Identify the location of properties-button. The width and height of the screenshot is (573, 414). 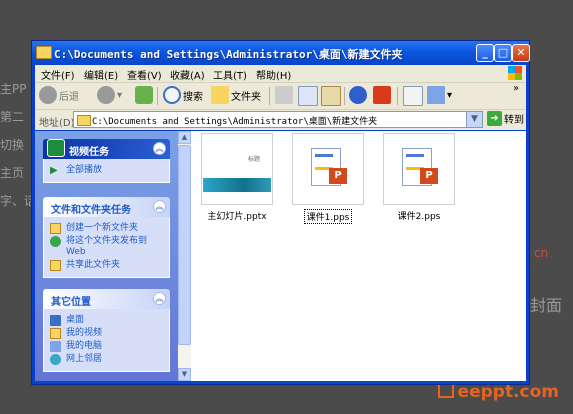
(413, 96).